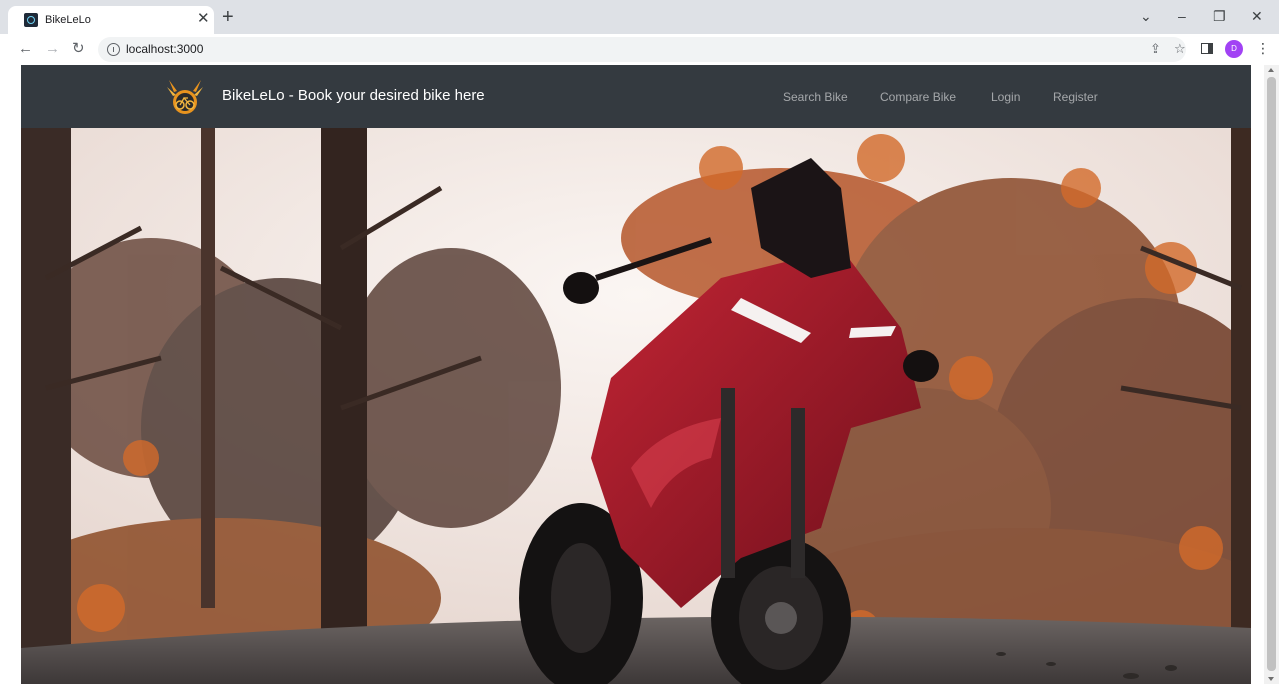  I want to click on address-bar: localhost:3000, so click(642, 49).